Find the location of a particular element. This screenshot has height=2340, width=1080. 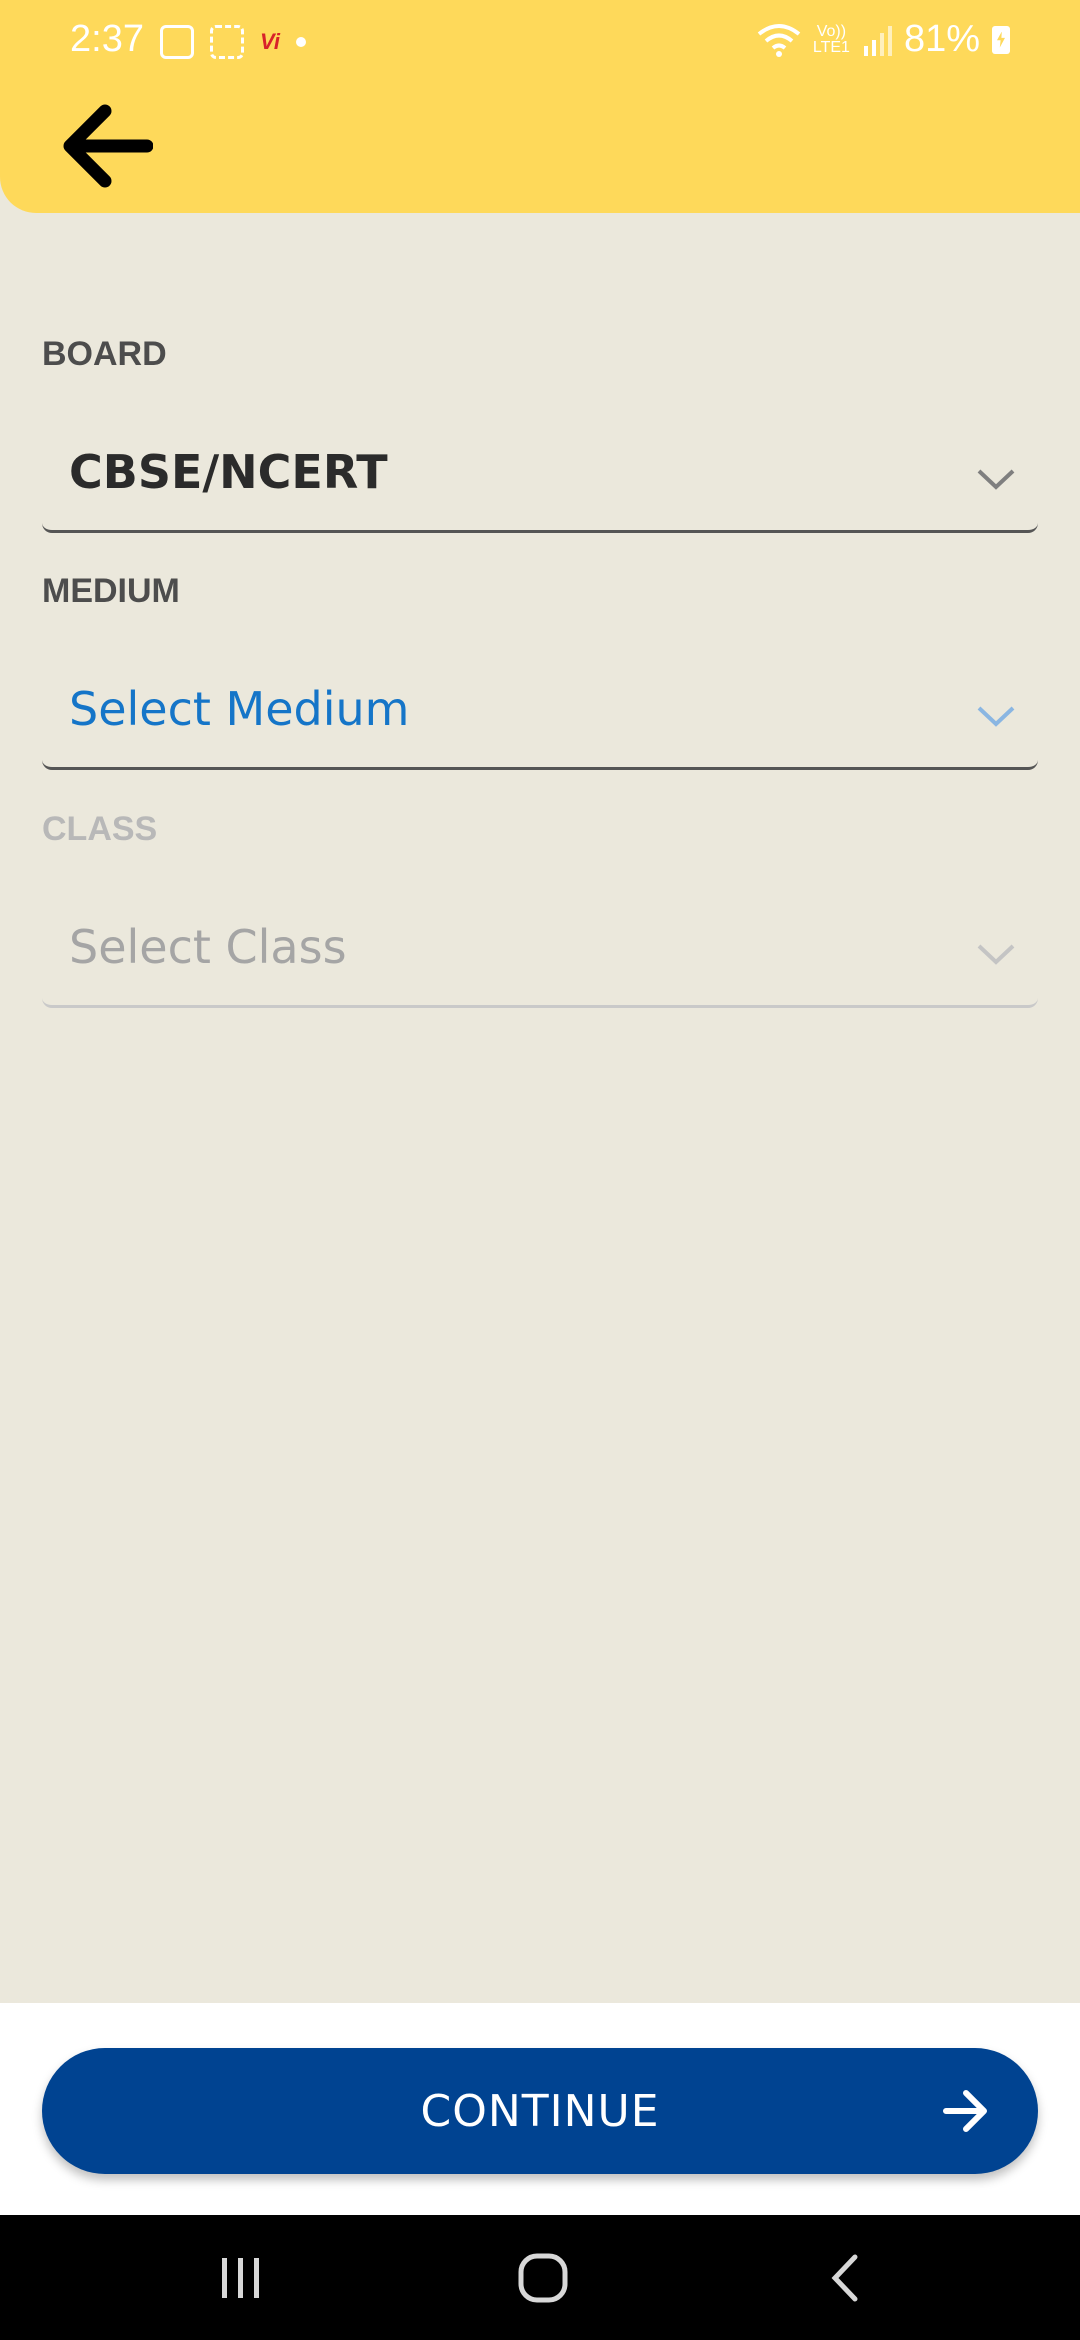

battery-charging-icon is located at coordinates (1001, 39).